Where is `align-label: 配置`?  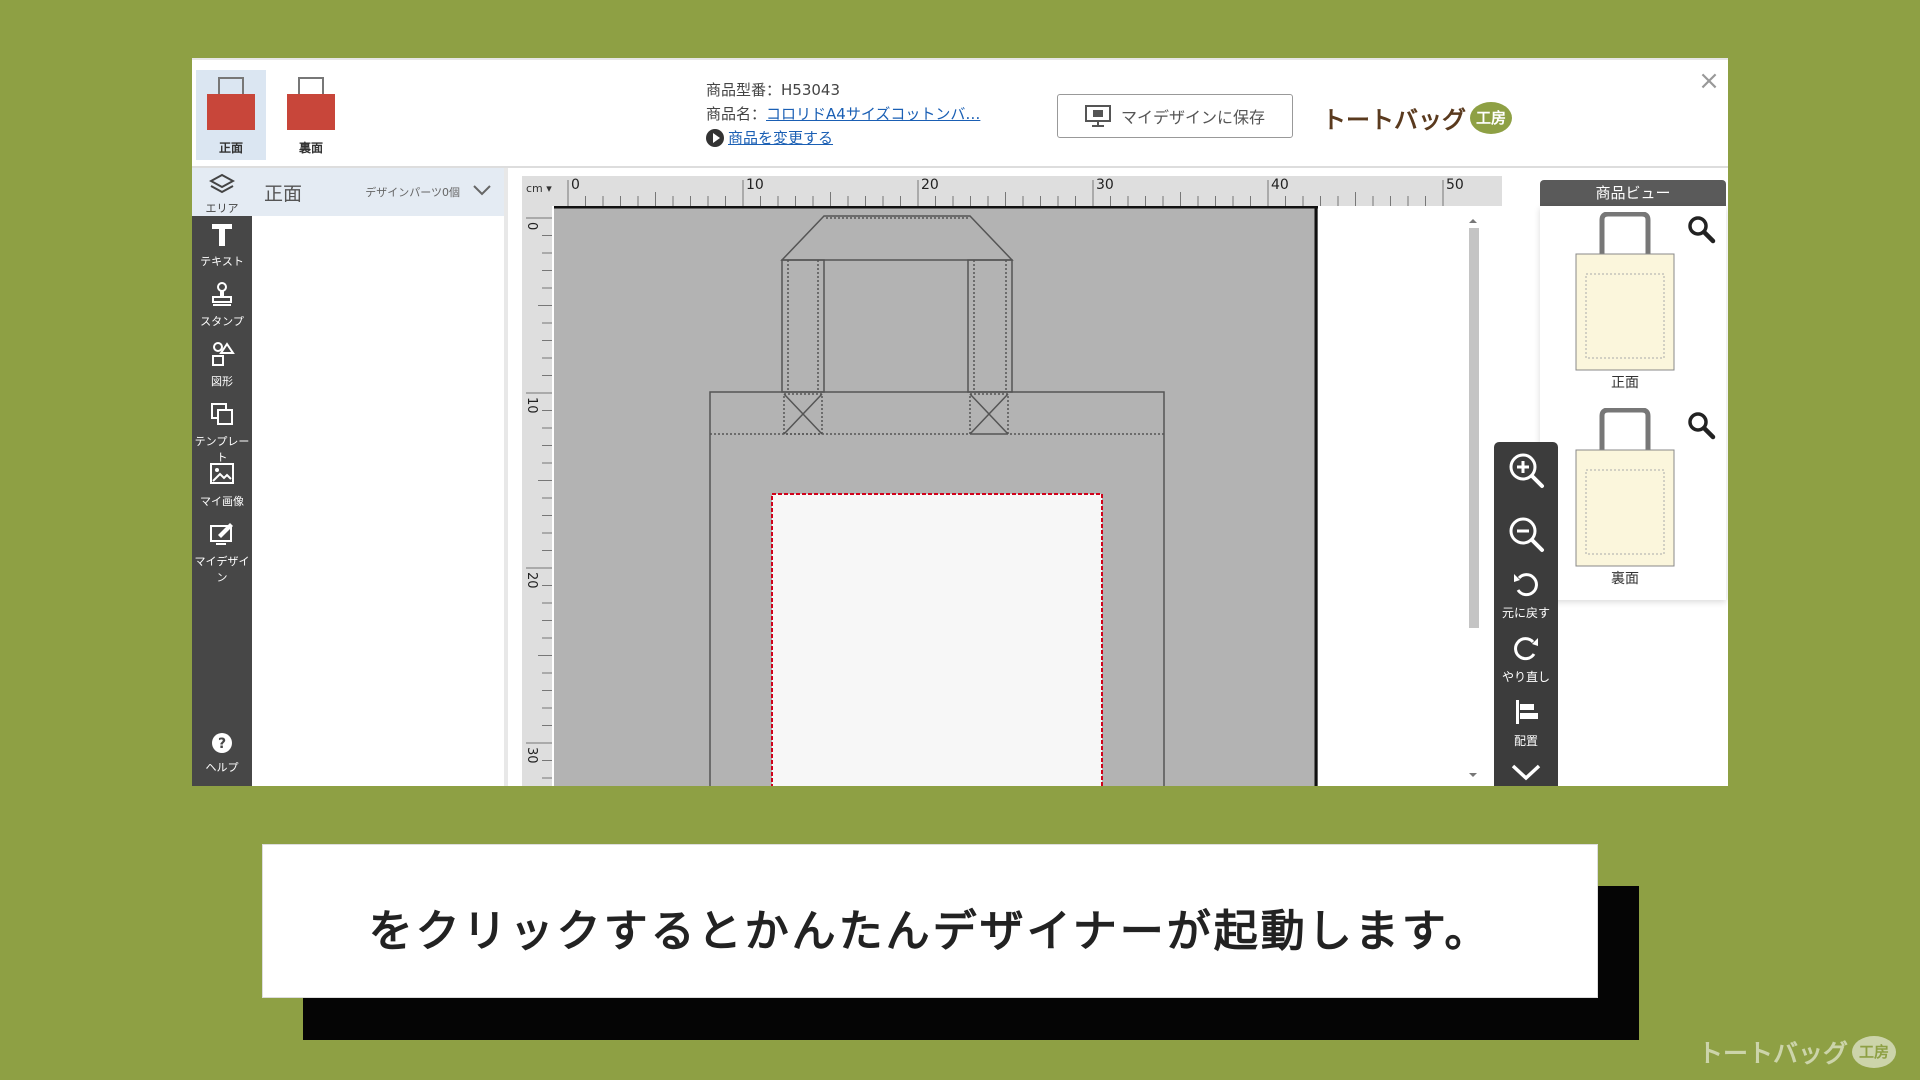
align-label: 配置 is located at coordinates (1525, 741).